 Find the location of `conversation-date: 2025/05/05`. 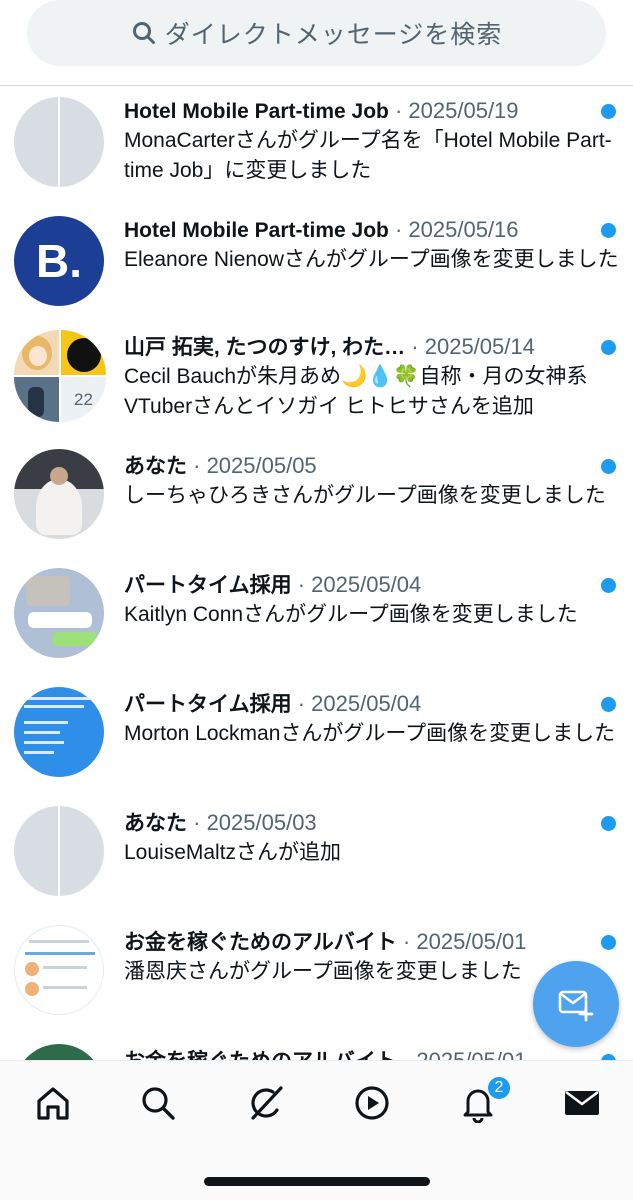

conversation-date: 2025/05/05 is located at coordinates (261, 465).